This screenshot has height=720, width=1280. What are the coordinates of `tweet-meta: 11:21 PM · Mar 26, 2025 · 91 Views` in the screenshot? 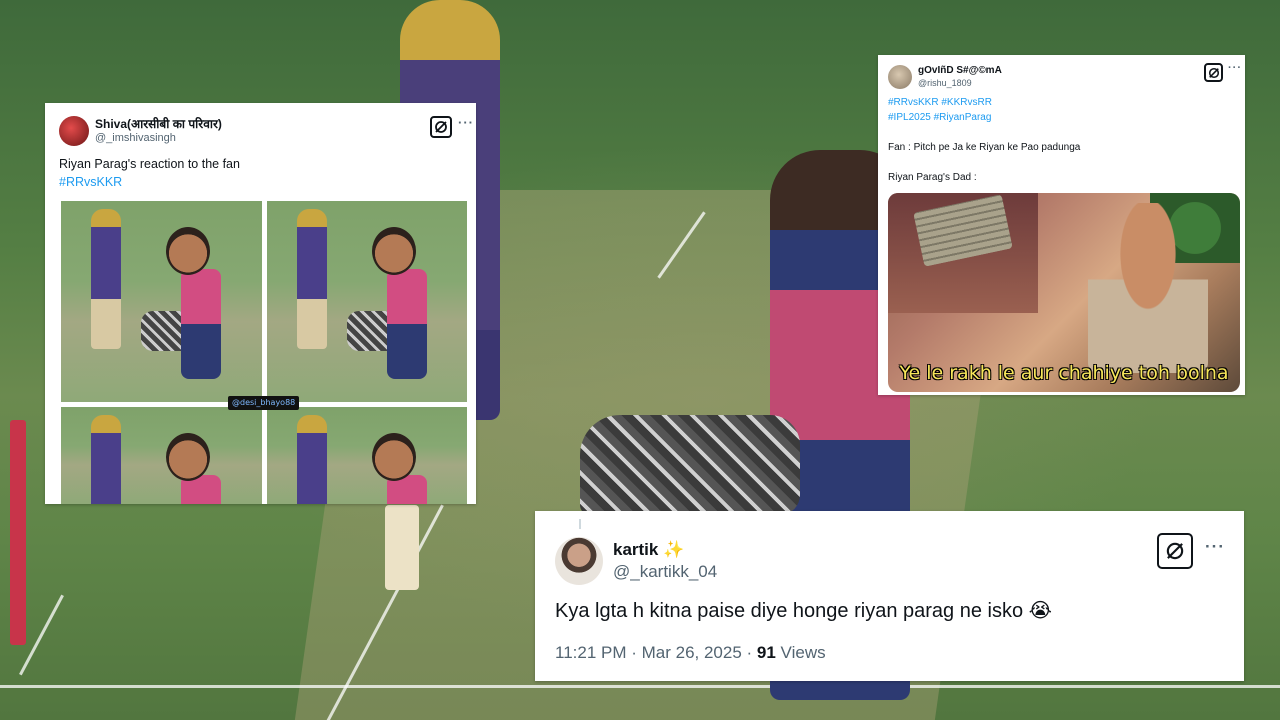 It's located at (889, 644).